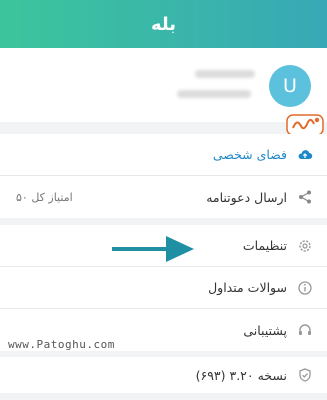 This screenshot has width=327, height=400. I want to click on menu-section-3: نسخه ۳.۲۰ (۶۹۳), so click(163, 375).